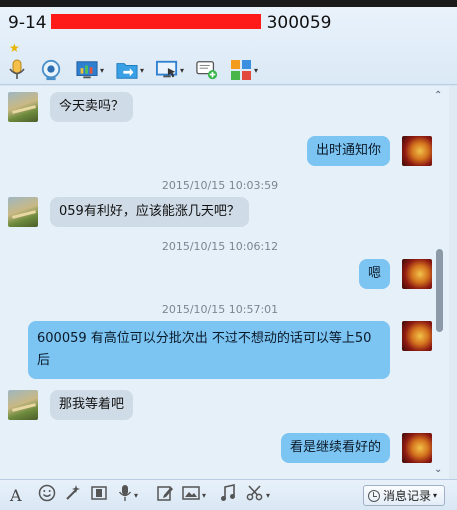 Image resolution: width=457 pixels, height=510 pixels. What do you see at coordinates (149, 212) in the screenshot?
I see `message-bubble: 059有利好，应该能涨几天吧？` at bounding box center [149, 212].